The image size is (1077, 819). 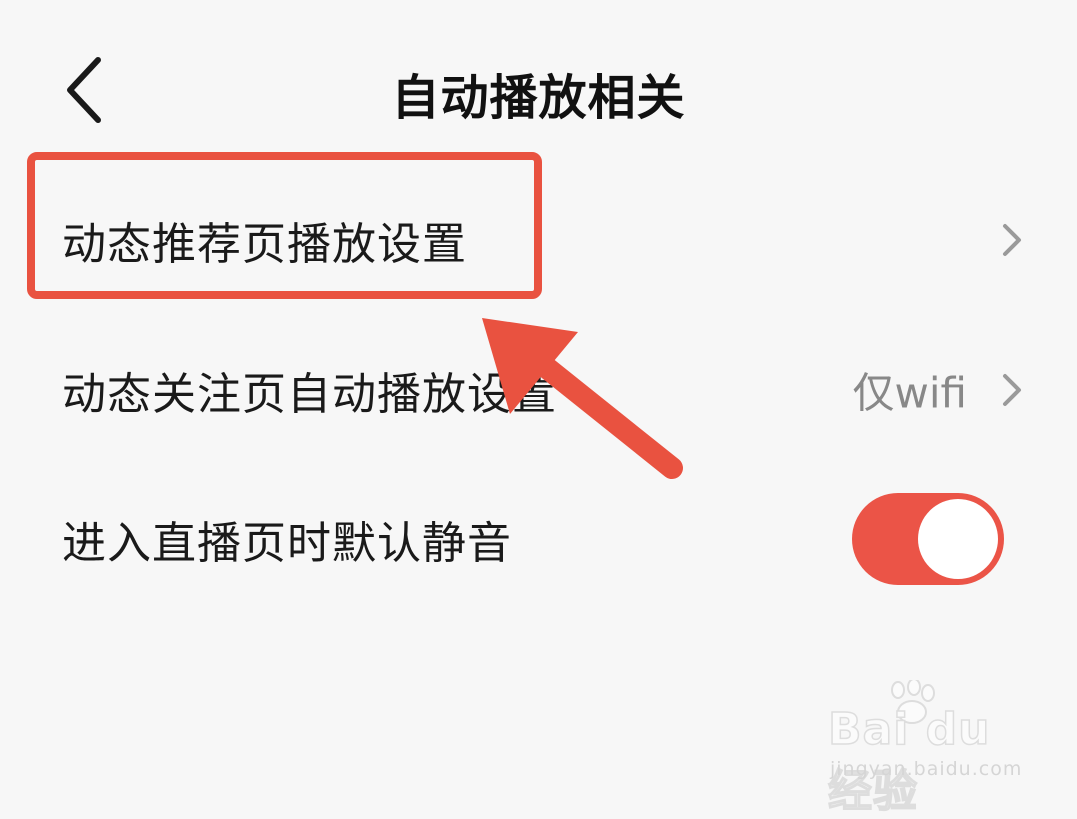 I want to click on setting-row-follow-autoplay: 动态关注页自动播放设置 仅wifi, so click(x=538, y=390).